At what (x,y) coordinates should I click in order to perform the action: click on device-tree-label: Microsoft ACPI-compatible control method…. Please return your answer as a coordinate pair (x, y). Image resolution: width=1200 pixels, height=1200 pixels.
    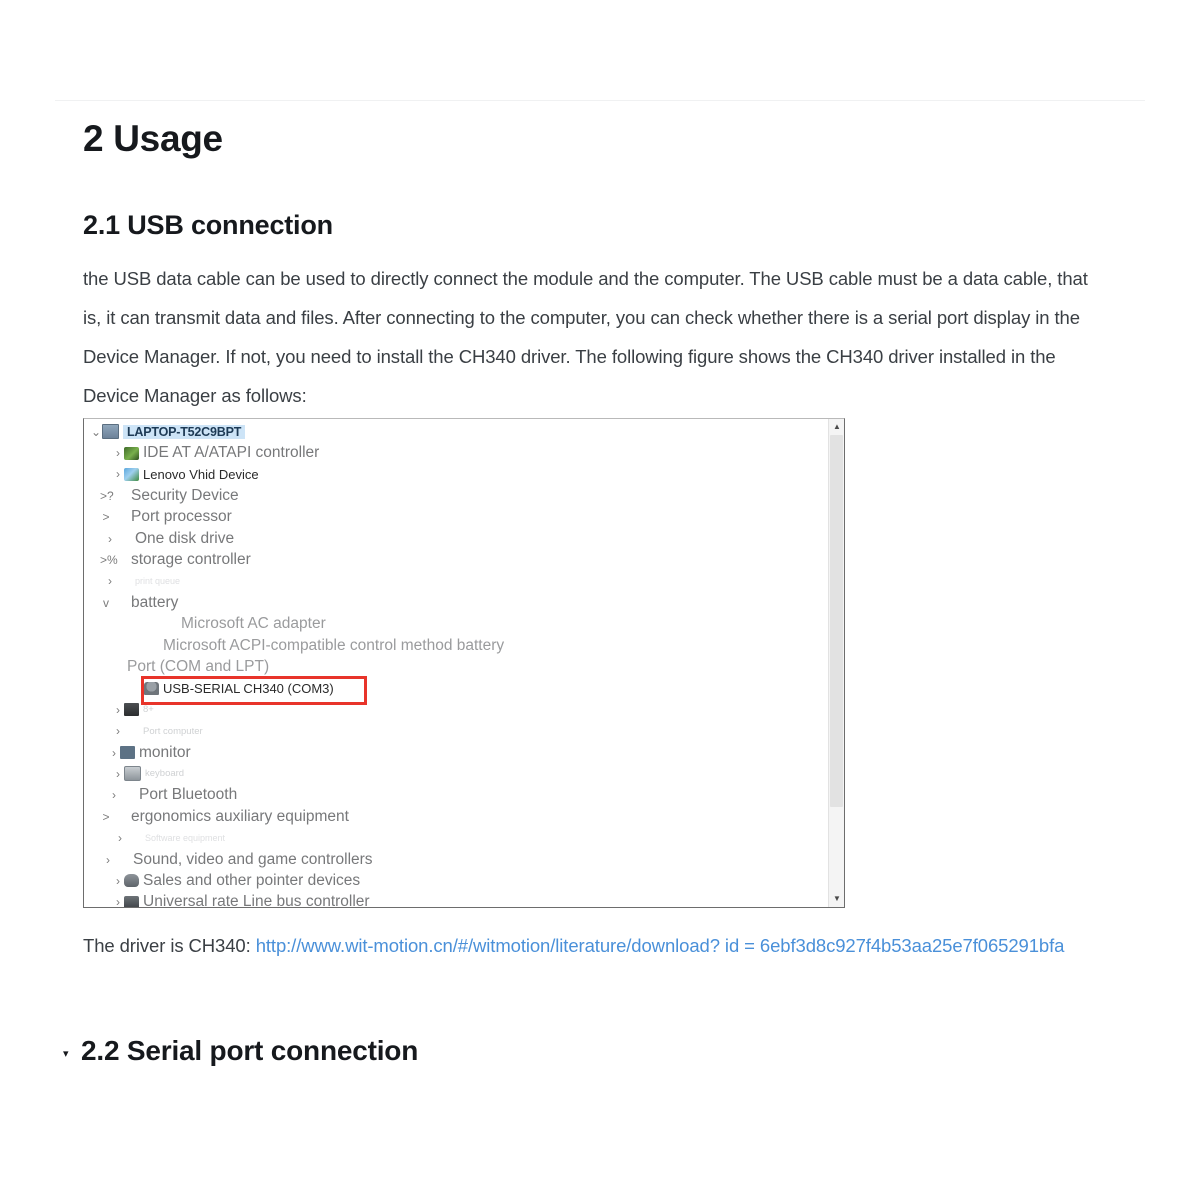
    Looking at the image, I should click on (334, 645).